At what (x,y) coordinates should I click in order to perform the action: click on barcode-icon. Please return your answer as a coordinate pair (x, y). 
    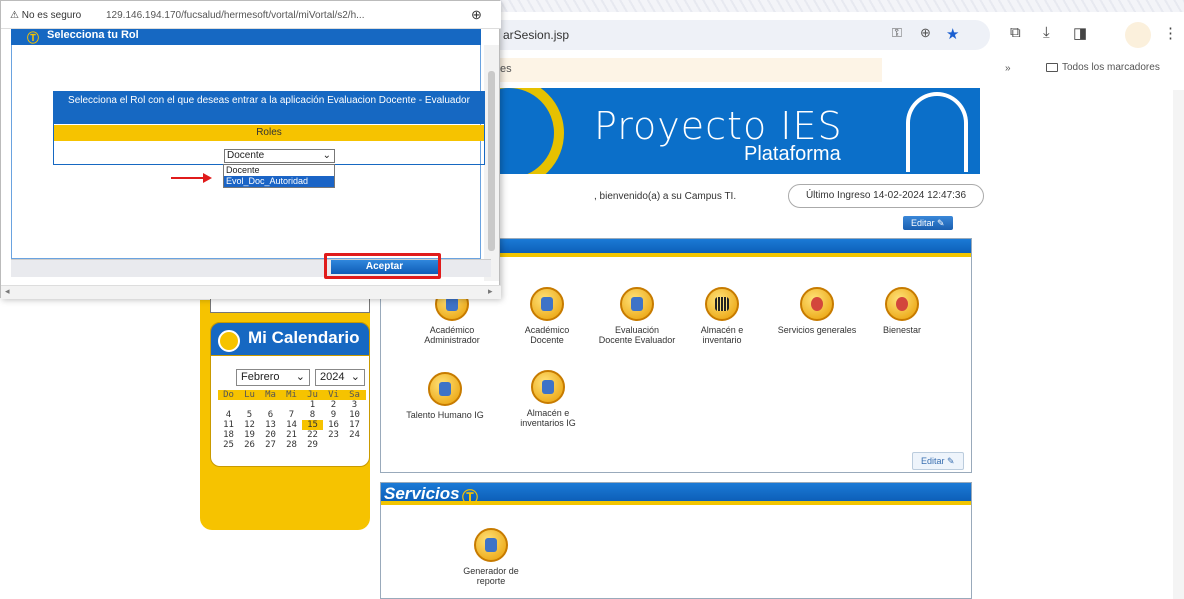
    Looking at the image, I should click on (722, 304).